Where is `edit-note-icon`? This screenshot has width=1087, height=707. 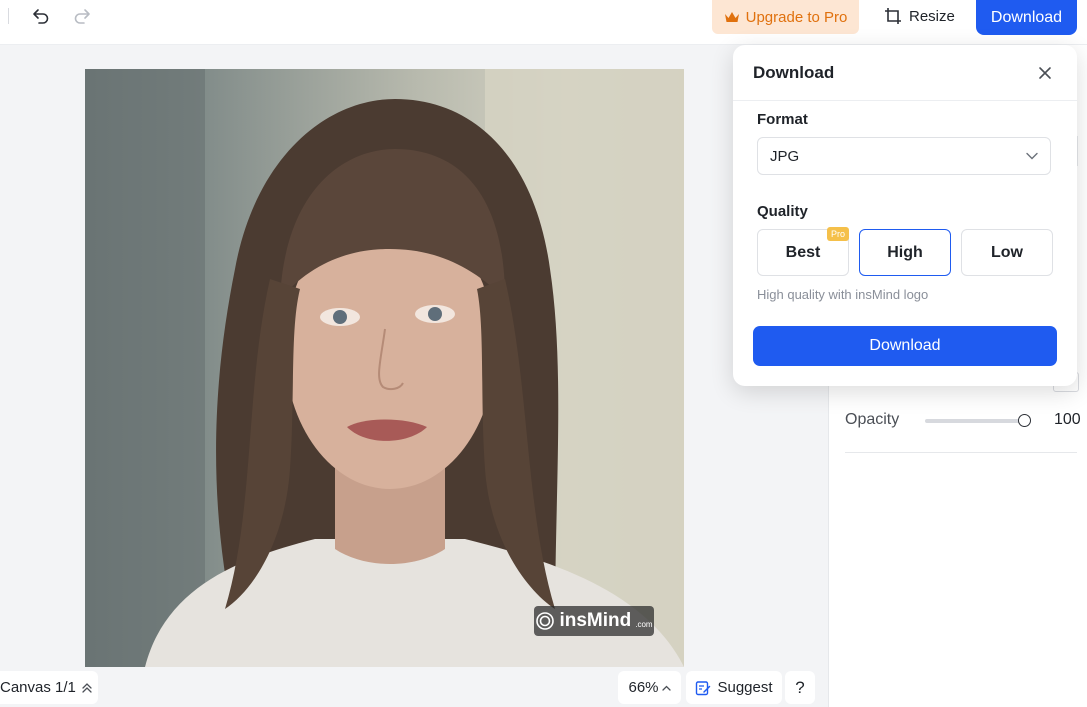 edit-note-icon is located at coordinates (703, 687).